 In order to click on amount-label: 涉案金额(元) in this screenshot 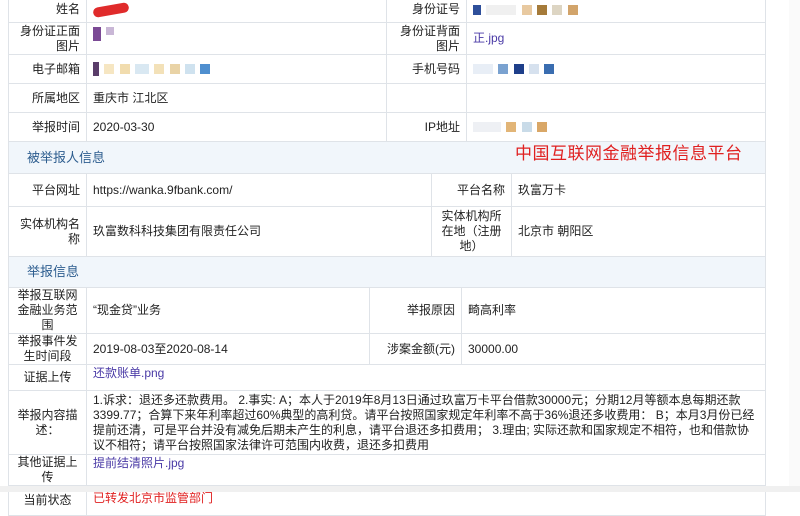, I will do `click(415, 349)`.